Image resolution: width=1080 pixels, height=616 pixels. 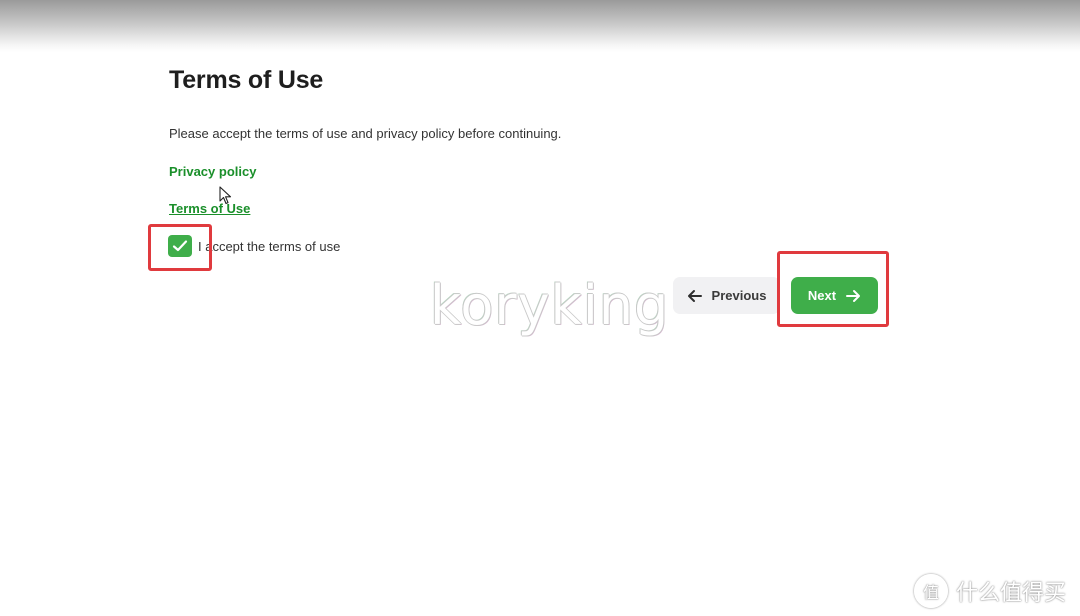 I want to click on terms-of-use-link: Terms of Use, so click(x=209, y=208).